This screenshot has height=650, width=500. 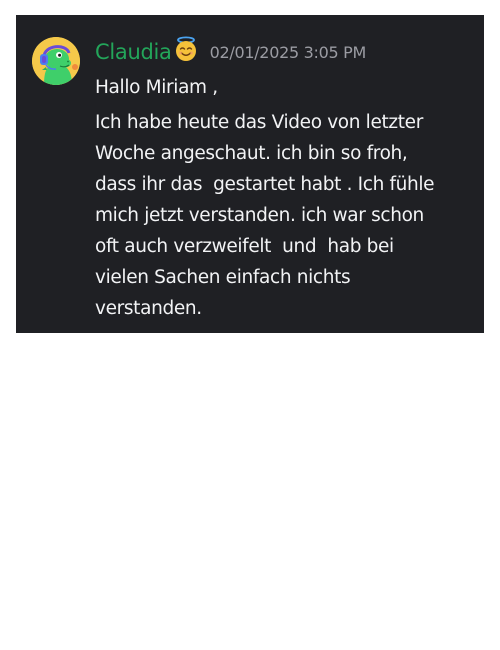 What do you see at coordinates (133, 52) in the screenshot?
I see `author-name: Claudia` at bounding box center [133, 52].